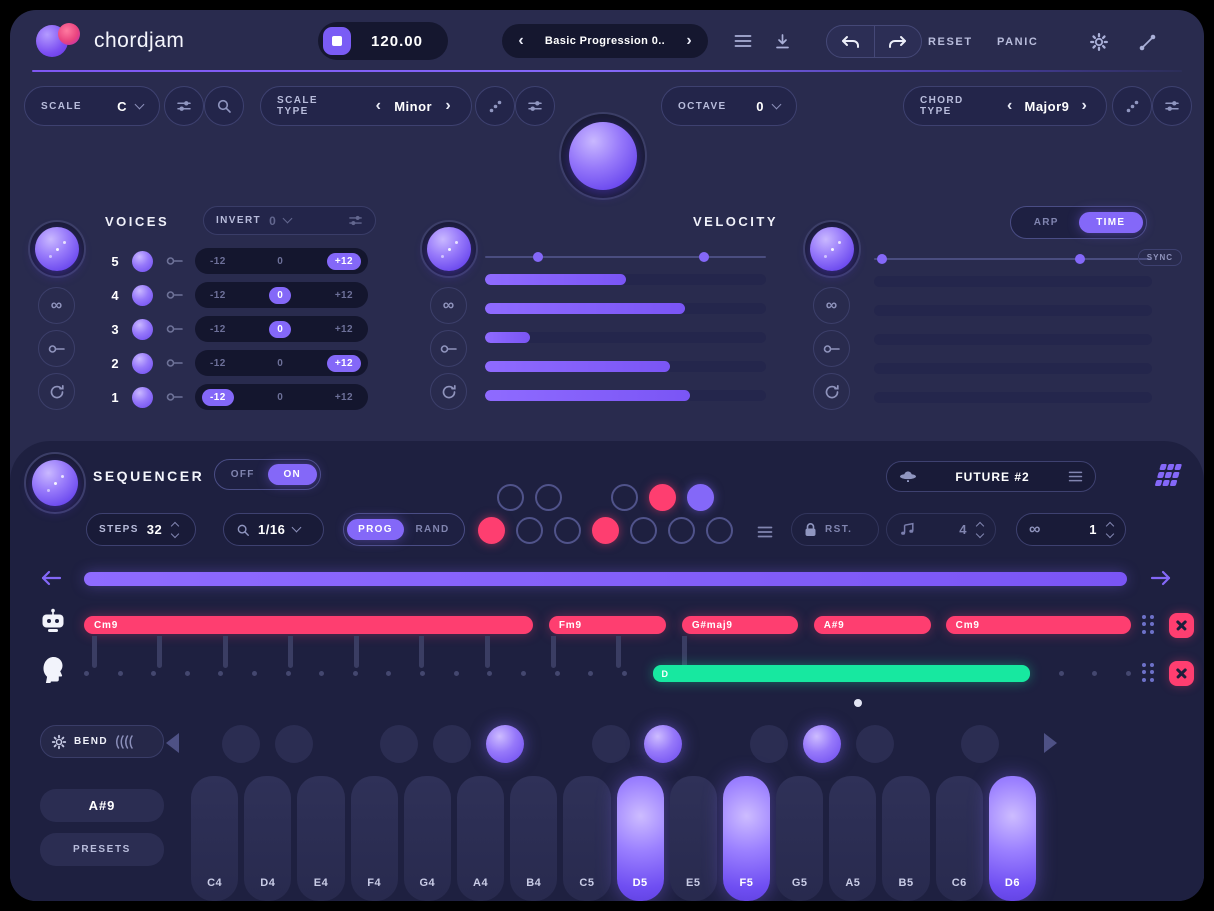 The height and width of the screenshot is (911, 1214). I want to click on robot-icon, so click(53, 623).